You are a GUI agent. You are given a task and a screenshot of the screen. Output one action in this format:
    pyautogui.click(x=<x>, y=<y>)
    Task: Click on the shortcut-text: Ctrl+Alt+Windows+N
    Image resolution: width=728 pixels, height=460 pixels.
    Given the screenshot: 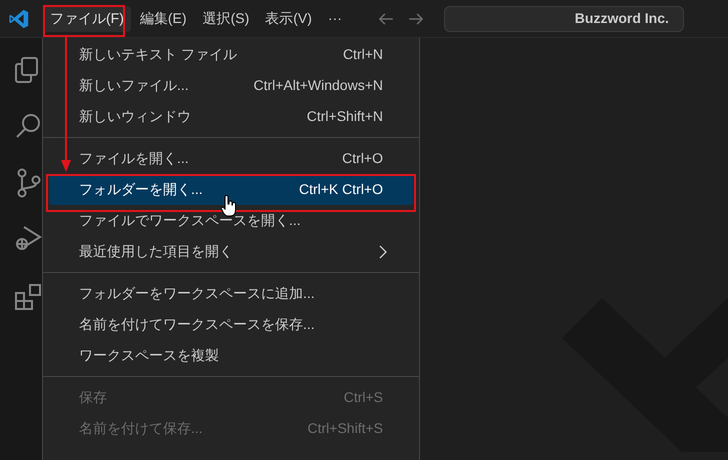 What is the action you would take?
    pyautogui.click(x=318, y=85)
    